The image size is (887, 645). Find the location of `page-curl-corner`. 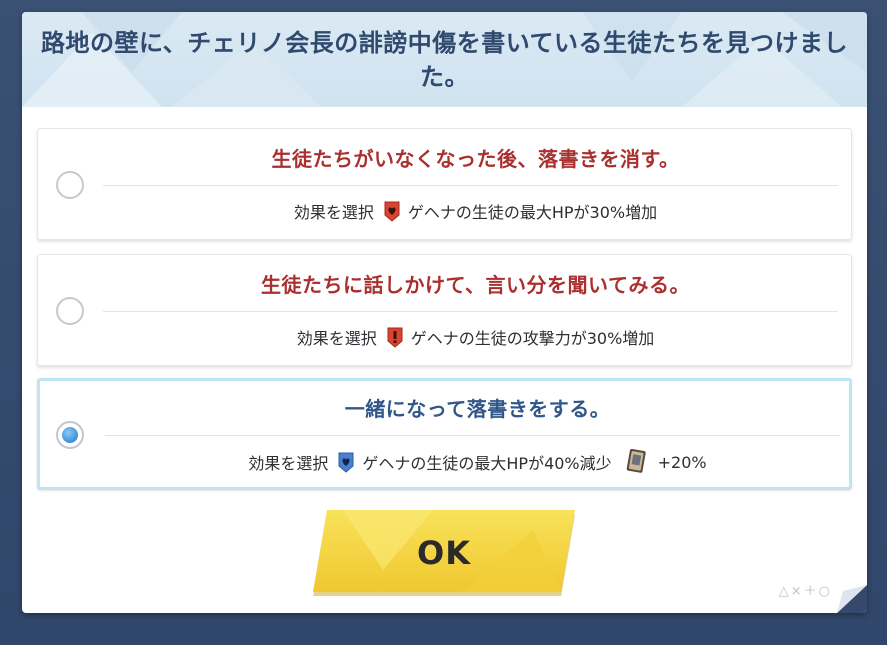

page-curl-corner is located at coordinates (852, 599).